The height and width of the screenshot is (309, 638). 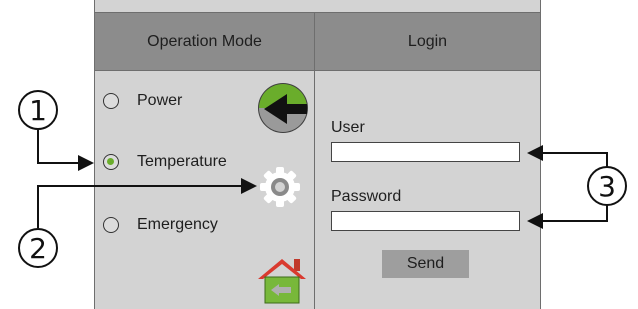 I want to click on callout-3-number: 3, so click(x=607, y=186).